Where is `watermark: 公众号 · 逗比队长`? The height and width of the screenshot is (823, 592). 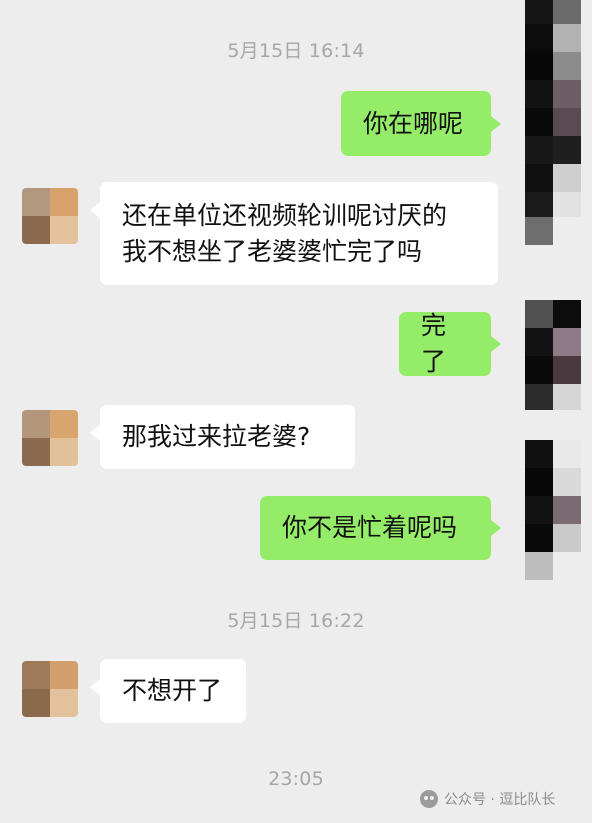 watermark: 公众号 · 逗比队长 is located at coordinates (487, 799).